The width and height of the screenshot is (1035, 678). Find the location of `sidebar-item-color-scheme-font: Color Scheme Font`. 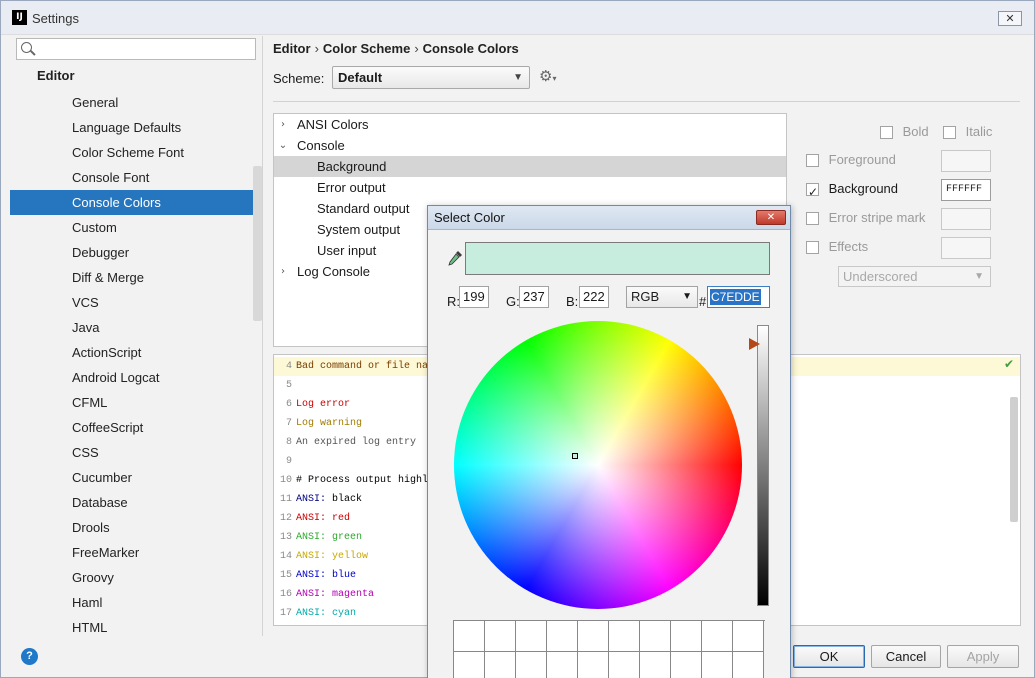

sidebar-item-color-scheme-font: Color Scheme Font is located at coordinates (136, 152).